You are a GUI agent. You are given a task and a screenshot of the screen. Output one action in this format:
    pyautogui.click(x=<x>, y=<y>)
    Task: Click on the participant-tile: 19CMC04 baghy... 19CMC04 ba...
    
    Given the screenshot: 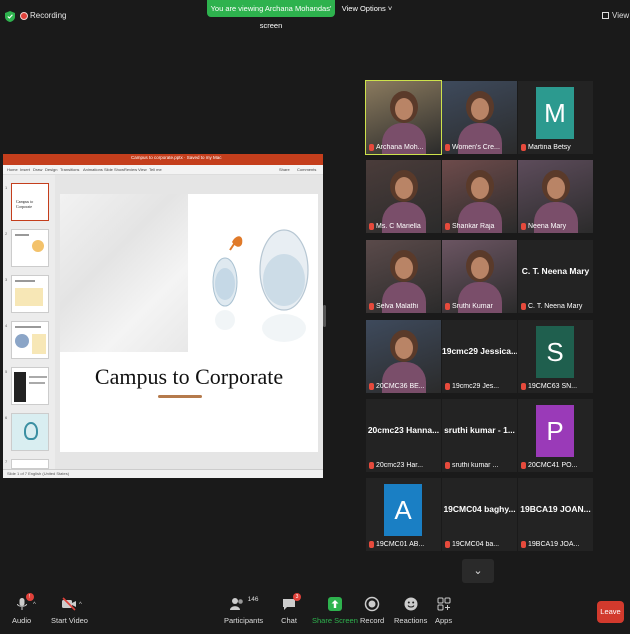 What is the action you would take?
    pyautogui.click(x=479, y=514)
    